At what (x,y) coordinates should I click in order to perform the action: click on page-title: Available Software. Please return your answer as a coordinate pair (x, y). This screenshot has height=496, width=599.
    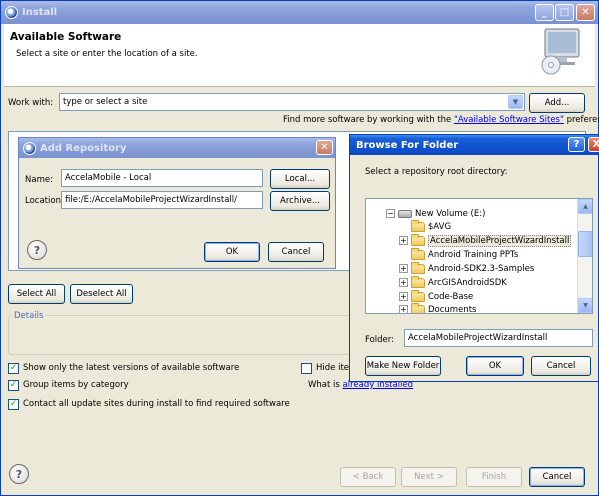
    Looking at the image, I should click on (66, 37).